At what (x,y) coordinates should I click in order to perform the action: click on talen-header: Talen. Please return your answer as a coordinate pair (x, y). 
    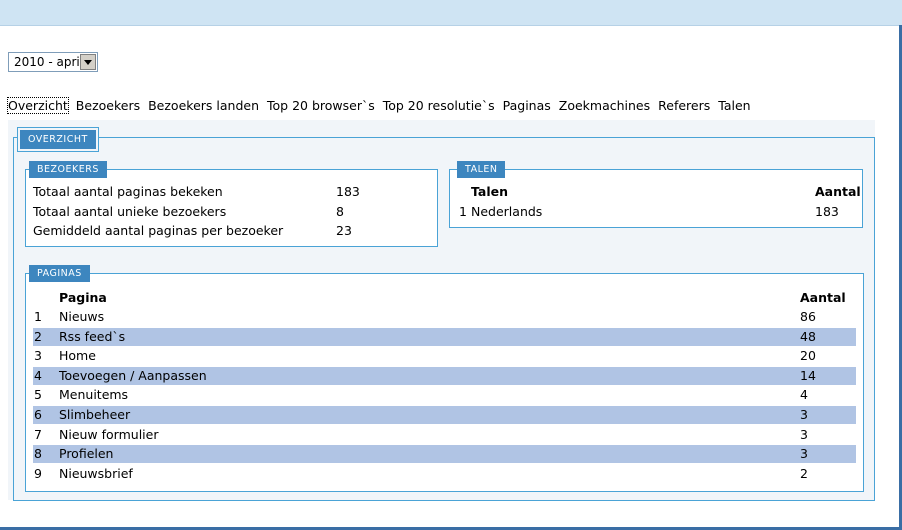
    Looking at the image, I should click on (490, 191).